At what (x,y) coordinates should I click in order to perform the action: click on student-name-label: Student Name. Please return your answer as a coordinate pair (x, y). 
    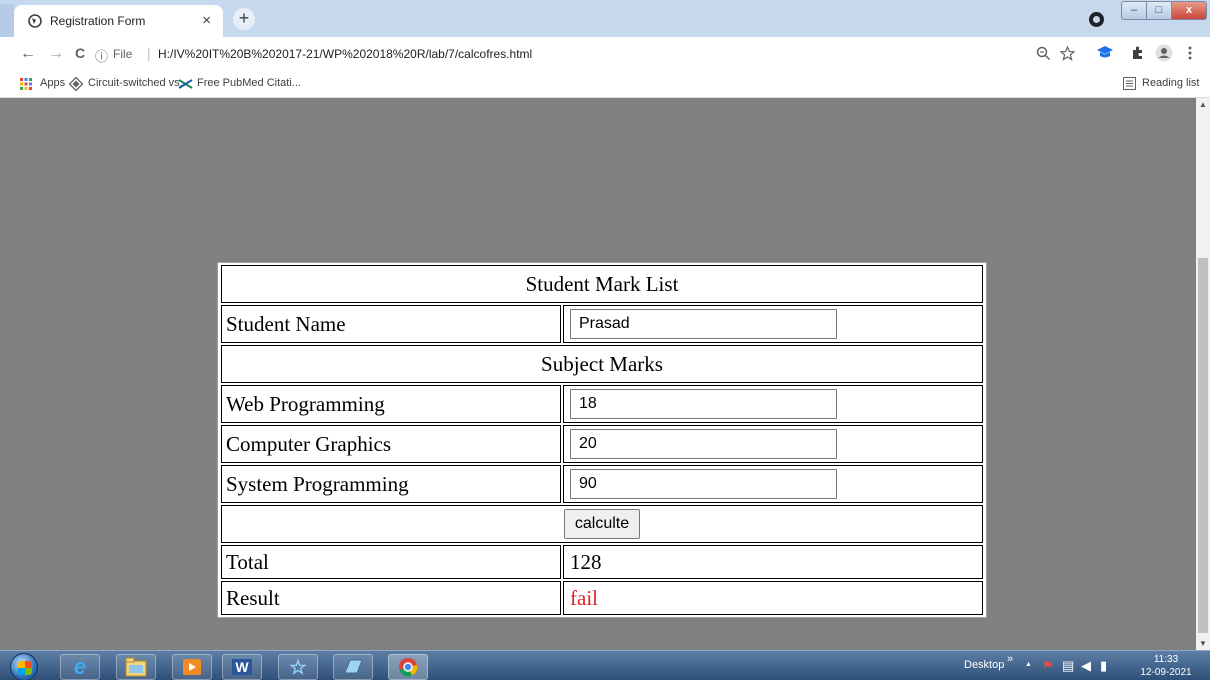
    Looking at the image, I should click on (391, 324).